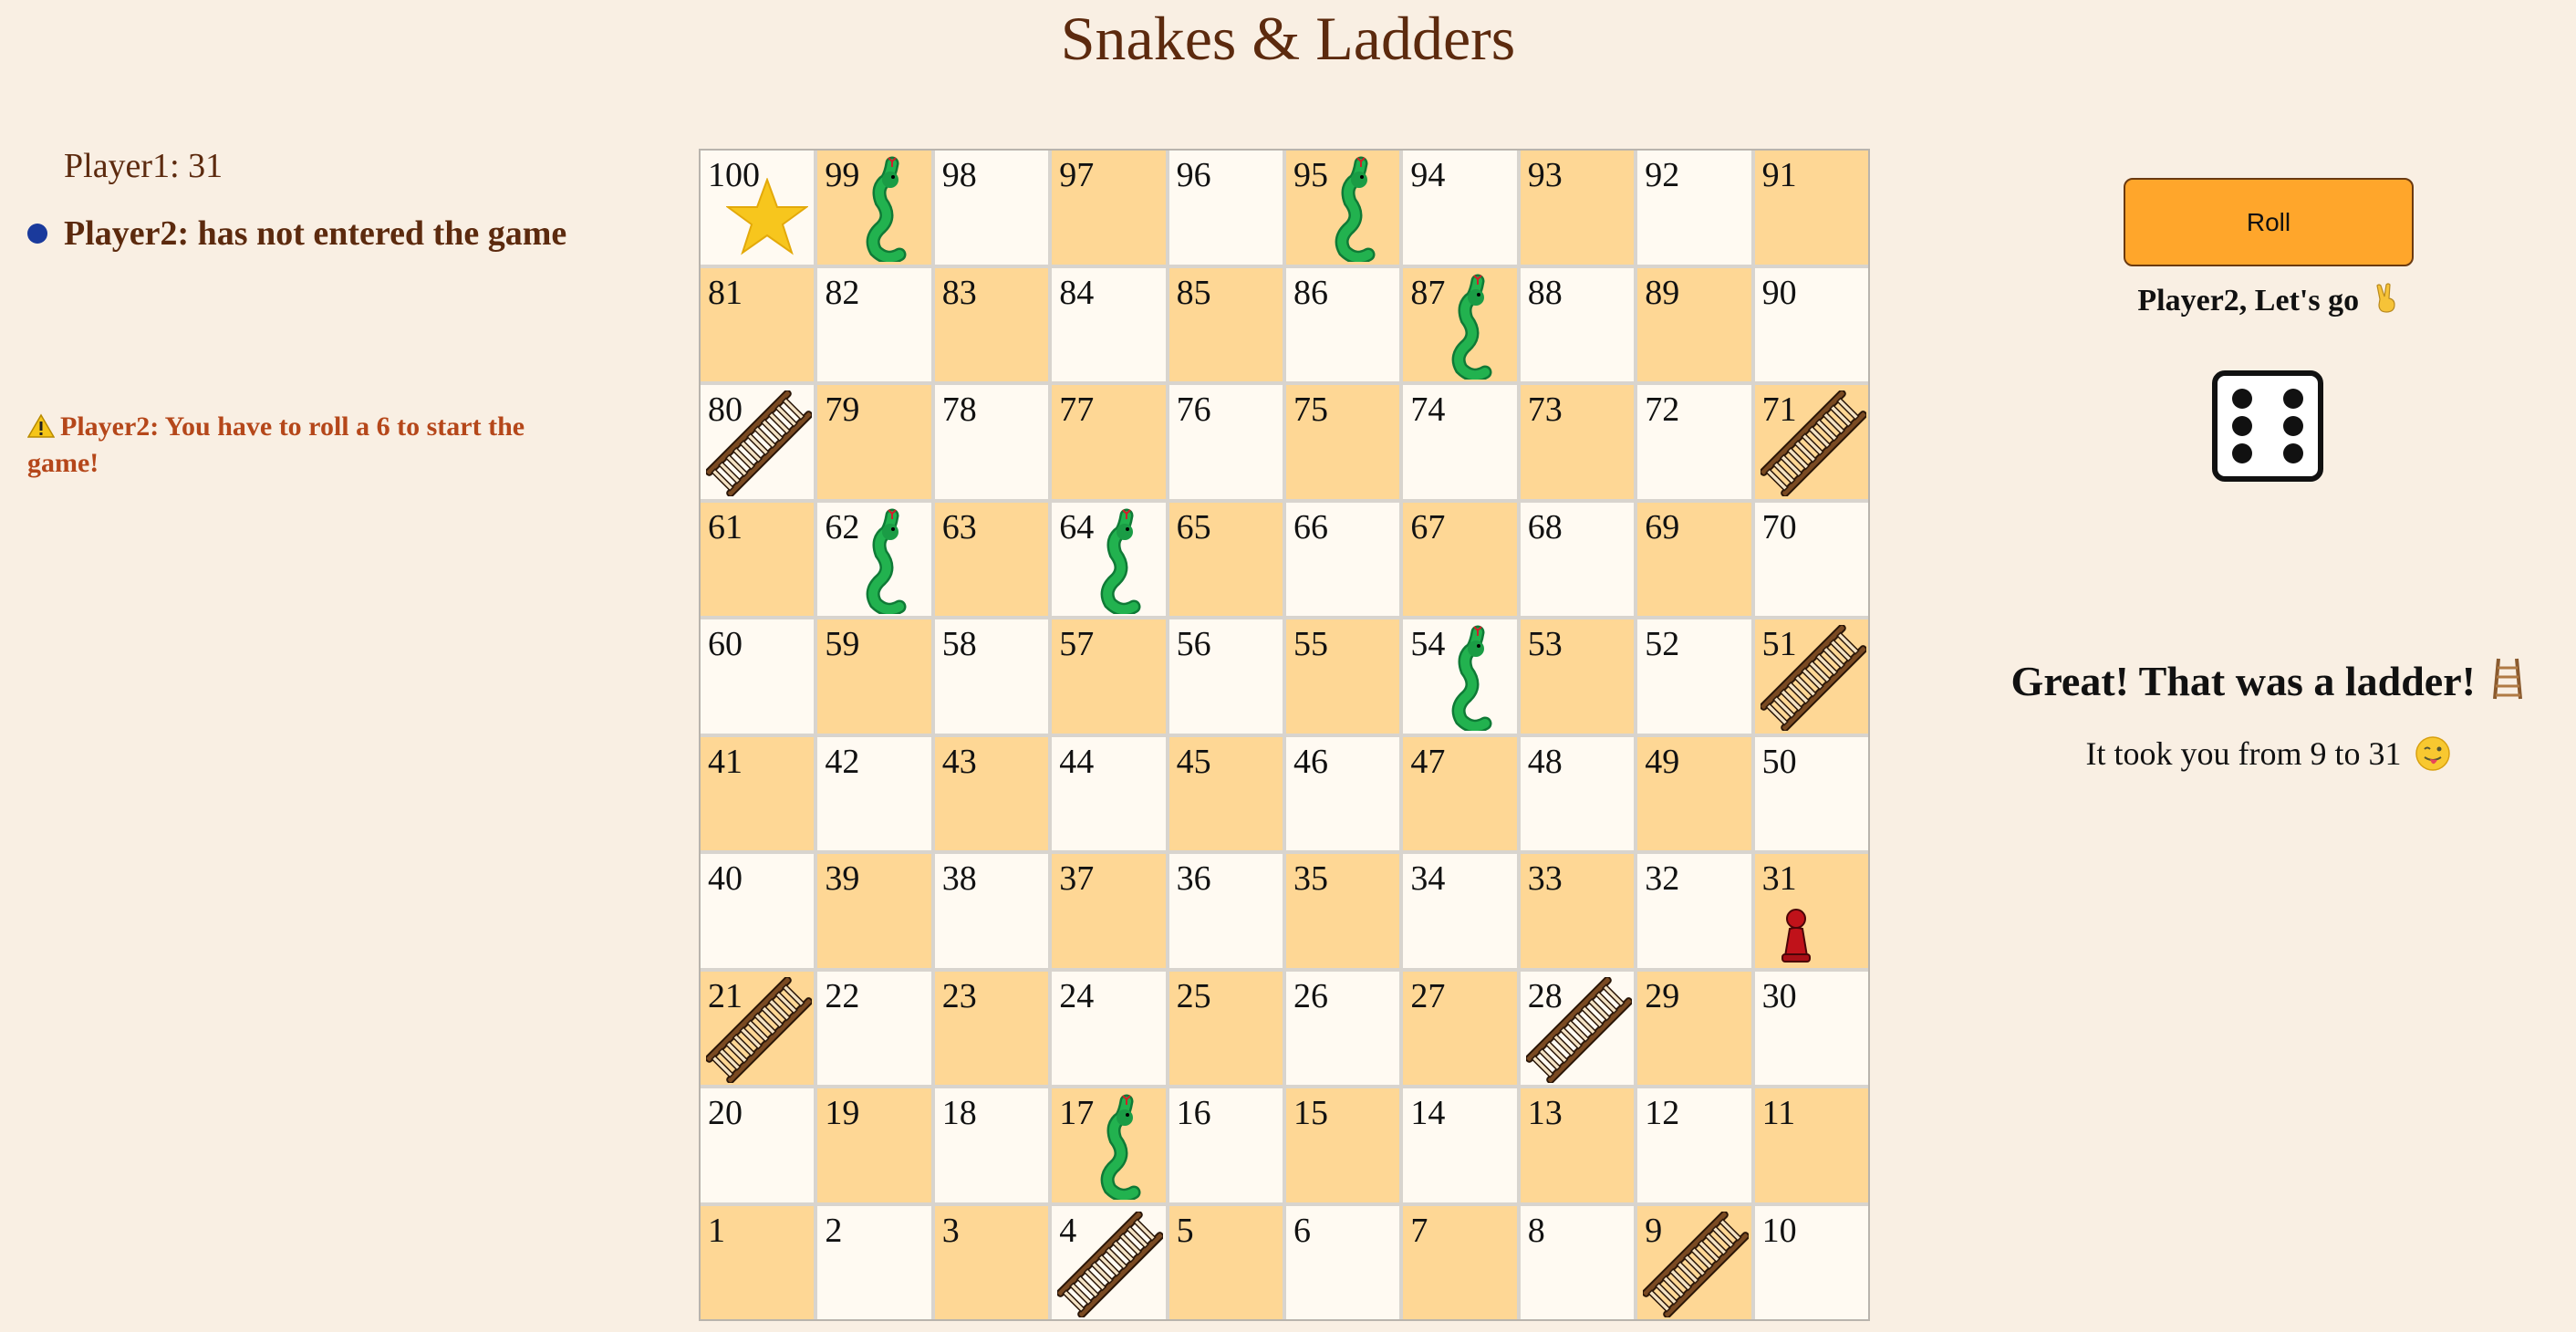  What do you see at coordinates (874, 676) in the screenshot?
I see `board-square: 59` at bounding box center [874, 676].